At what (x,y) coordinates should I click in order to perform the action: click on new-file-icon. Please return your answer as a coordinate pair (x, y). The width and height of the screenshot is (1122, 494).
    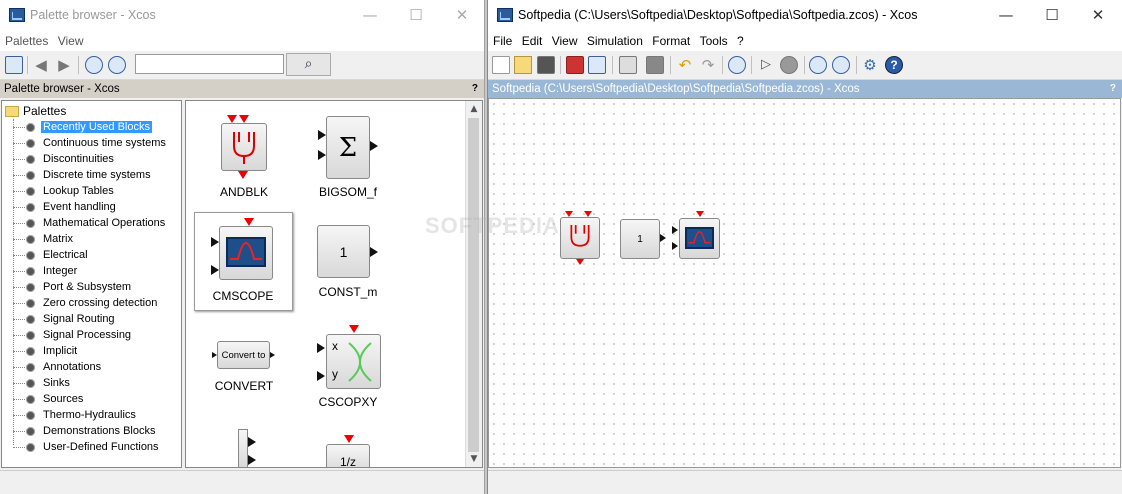
    Looking at the image, I should click on (501, 65).